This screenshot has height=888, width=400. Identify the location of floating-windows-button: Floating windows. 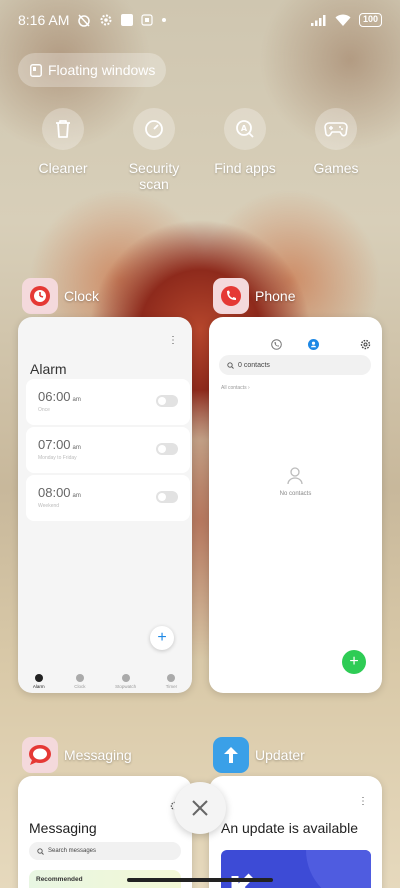
(92, 70).